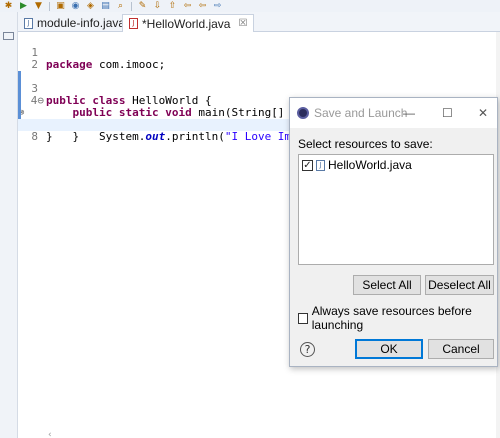 The image size is (500, 438). Describe the element at coordinates (217, 6) in the screenshot. I see `forward-icon: ⇨` at that location.